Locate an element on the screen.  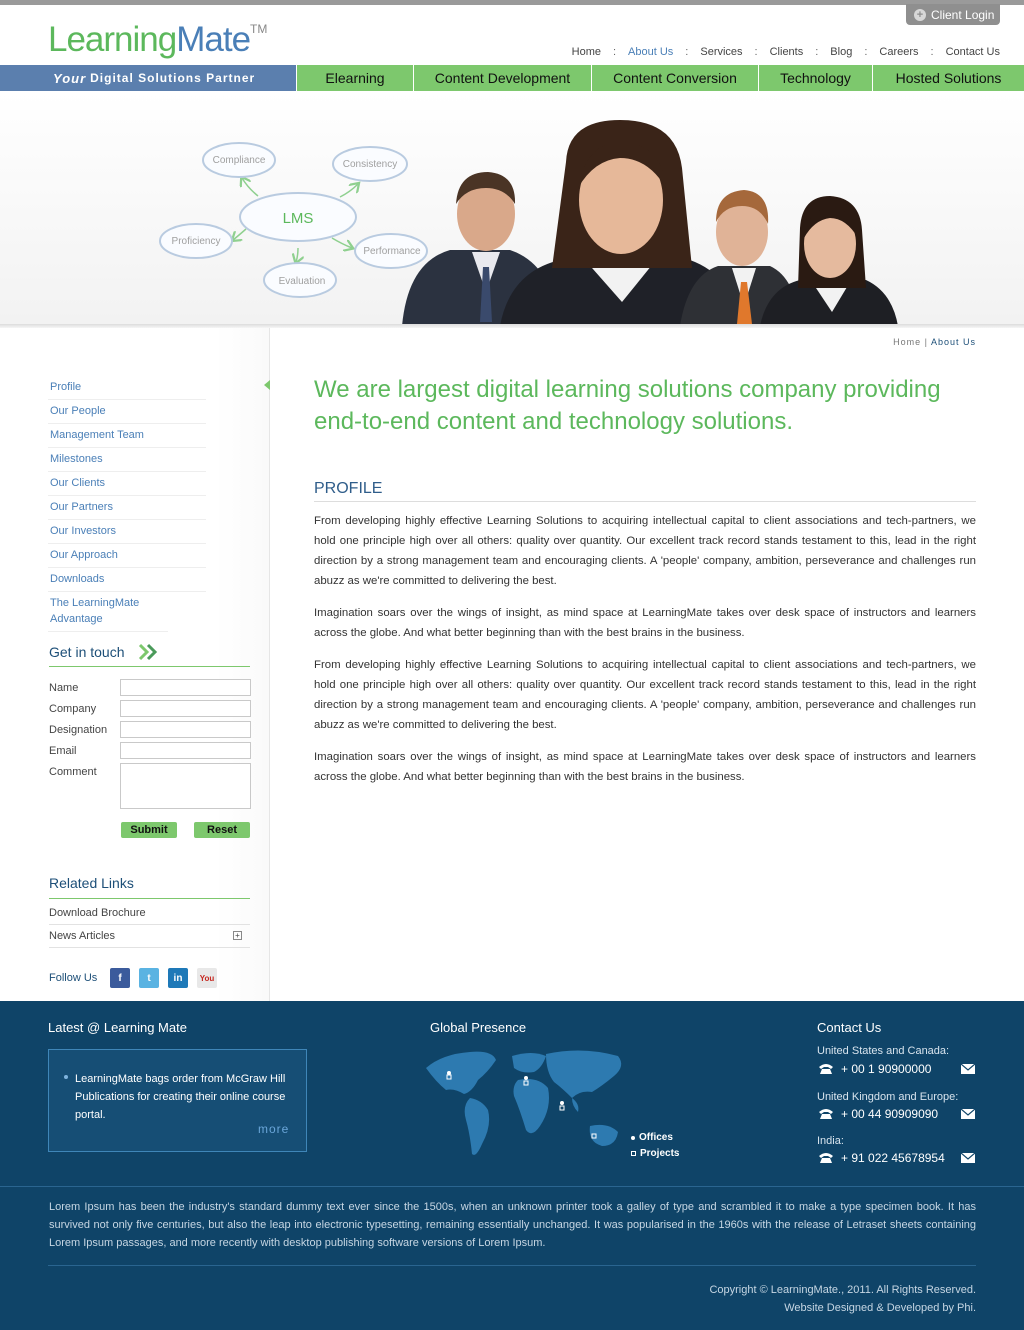
sidebar-item-profile: Profile is located at coordinates (127, 388).